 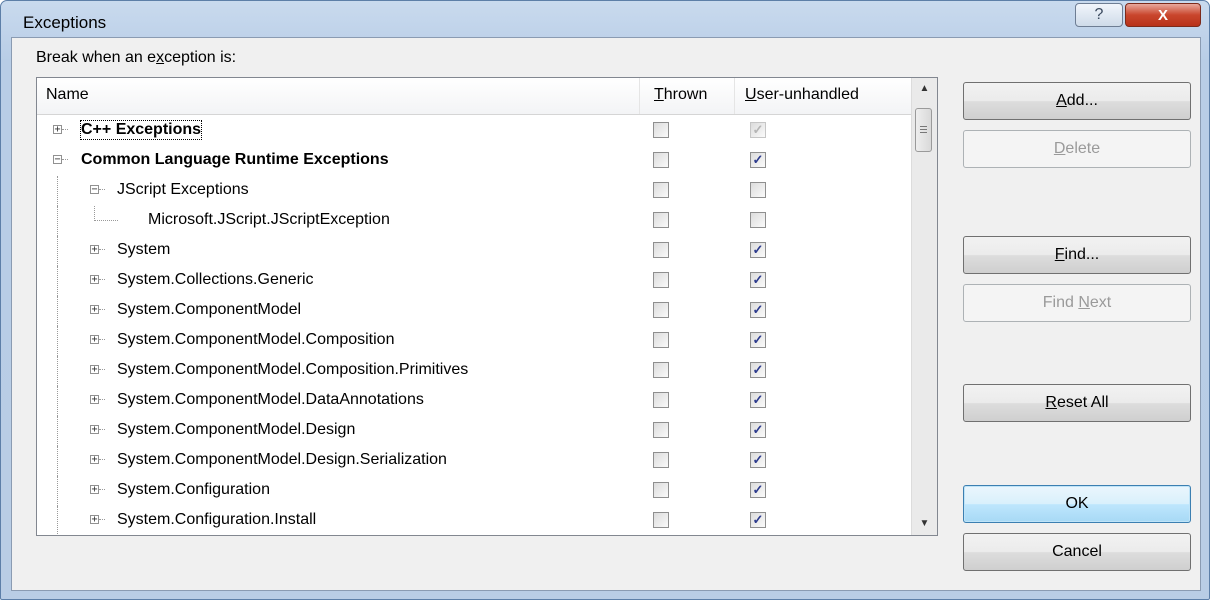 What do you see at coordinates (474, 520) in the screenshot?
I see `tree-row: + System.Configuration.Install ✓` at bounding box center [474, 520].